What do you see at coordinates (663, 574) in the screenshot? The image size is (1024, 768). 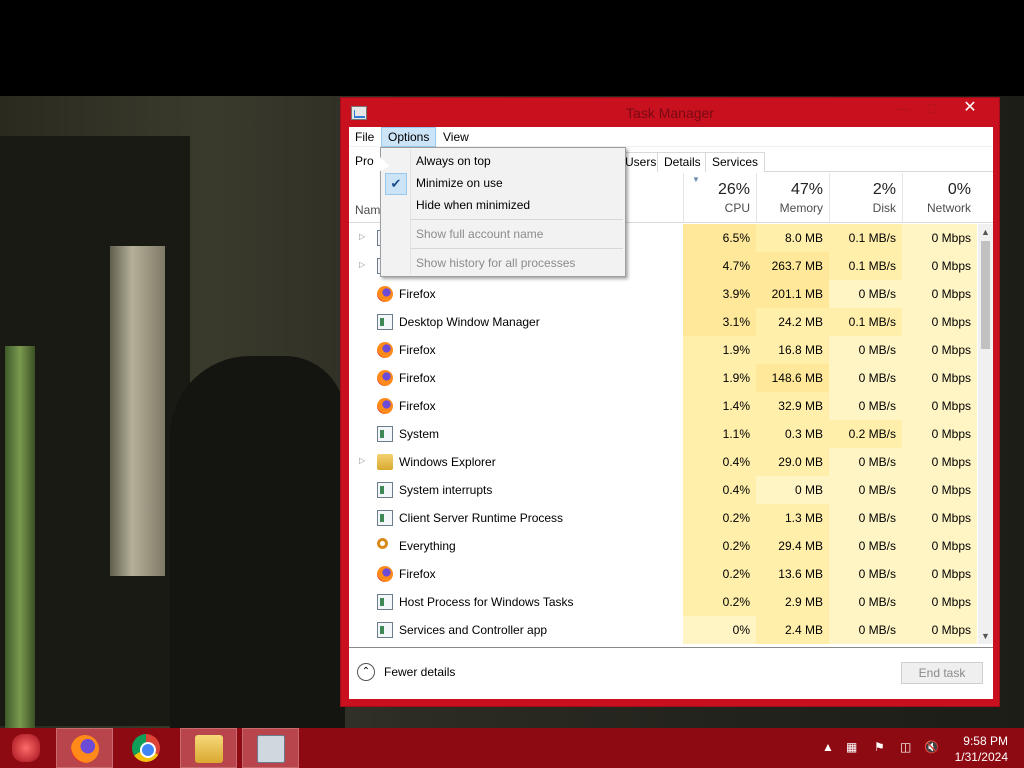 I see `table-row: Firefox 0.2% 13.6 MB 0 MB/s 0 Mbps` at bounding box center [663, 574].